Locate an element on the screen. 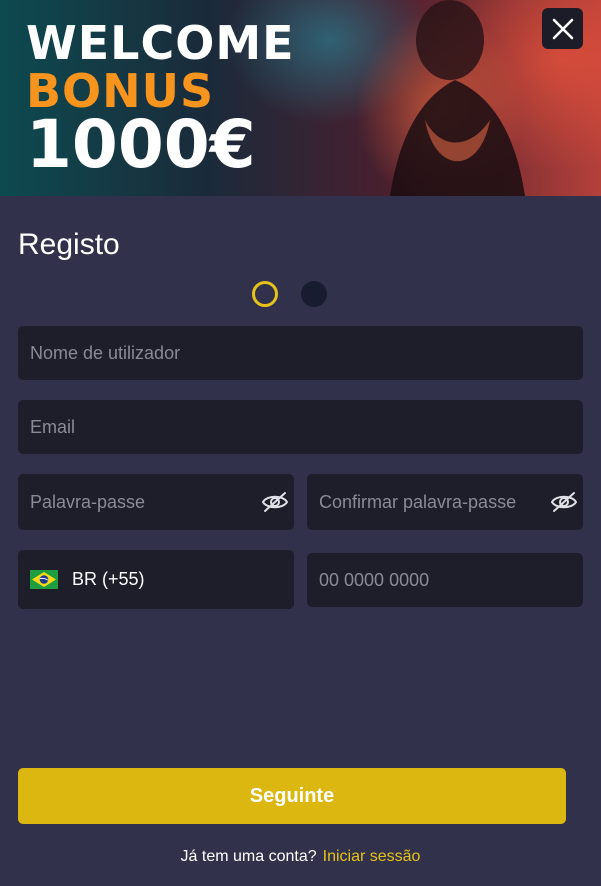  login-link: Iniciar sessão is located at coordinates (372, 856).